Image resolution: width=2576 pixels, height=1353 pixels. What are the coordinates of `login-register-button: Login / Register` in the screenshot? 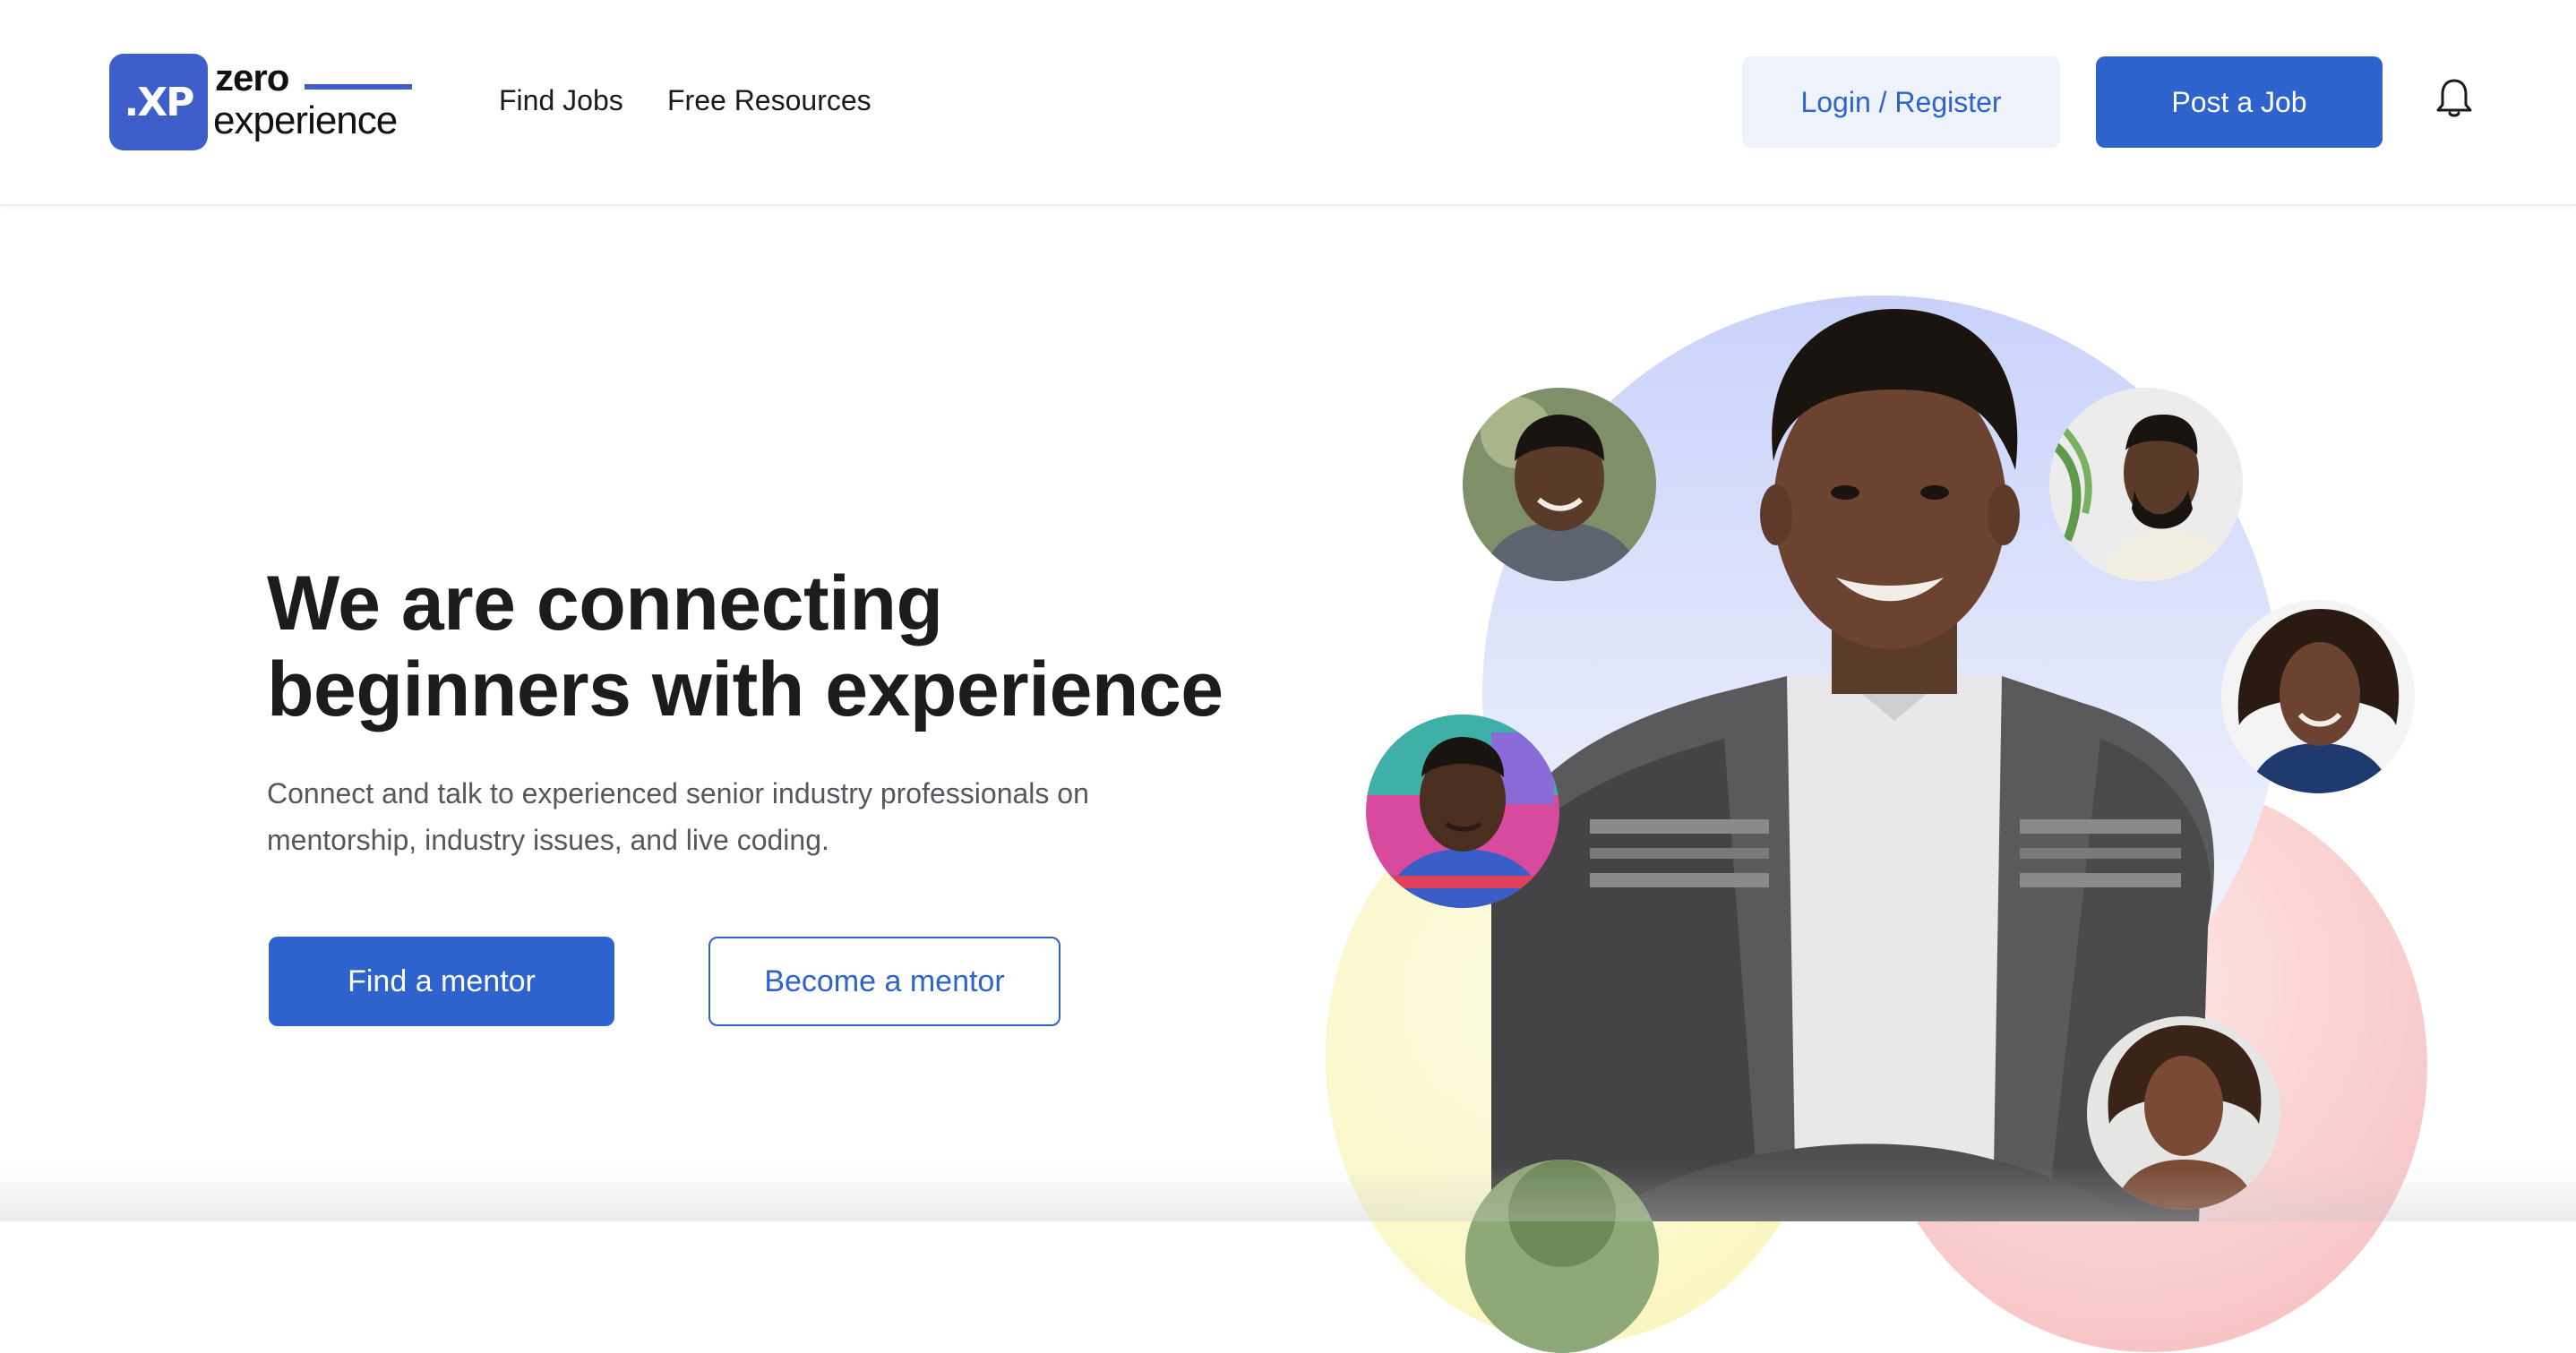 It's located at (1901, 102).